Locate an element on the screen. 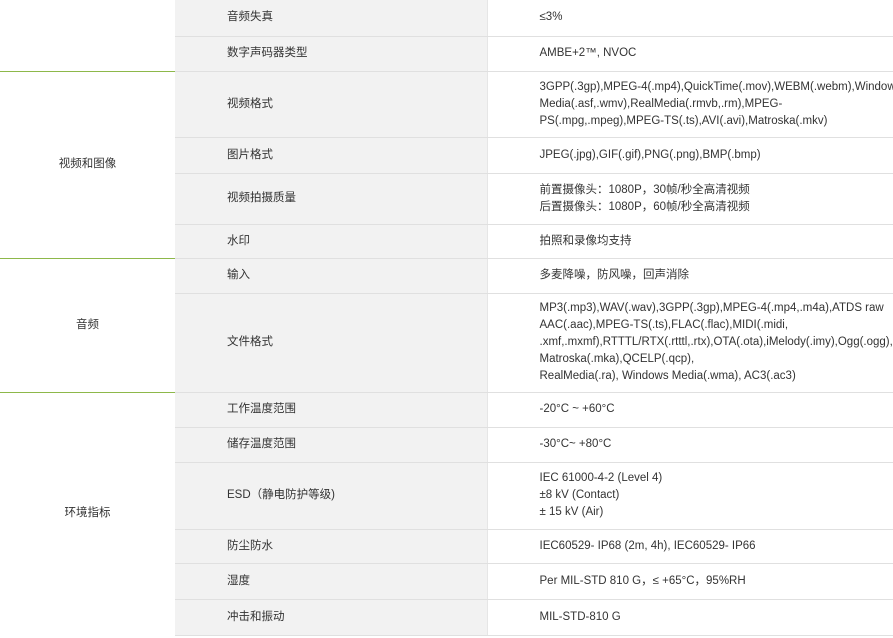 This screenshot has width=893, height=638. category-cell: 视频和图像 is located at coordinates (87, 164).